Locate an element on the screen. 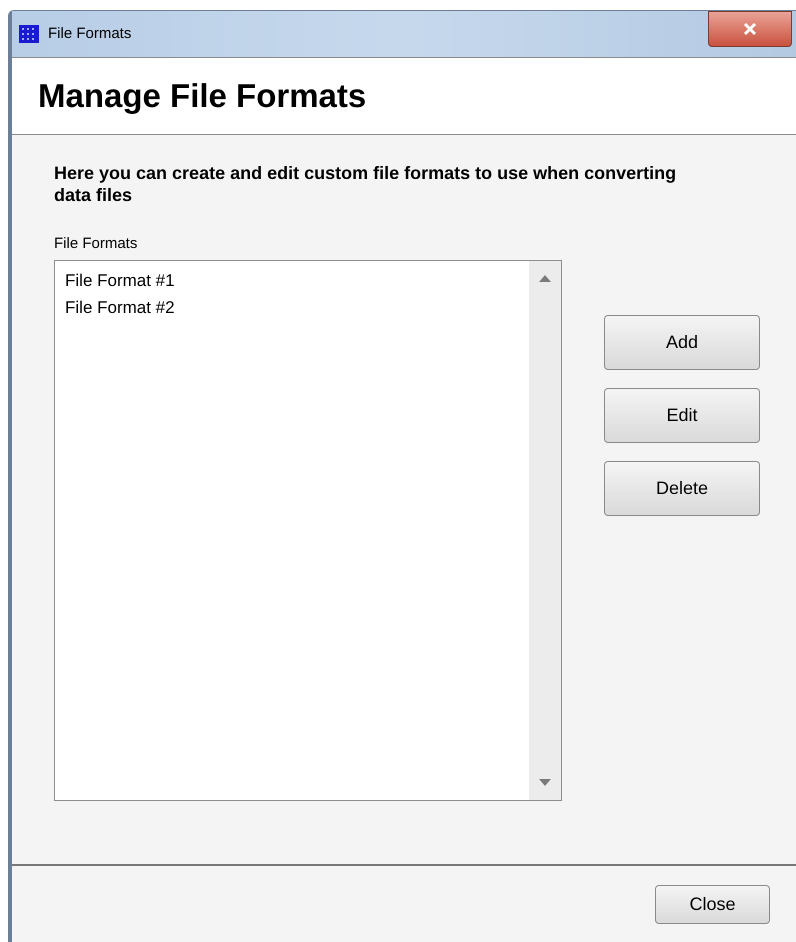 The width and height of the screenshot is (796, 942). window-title: File Formats is located at coordinates (90, 34).